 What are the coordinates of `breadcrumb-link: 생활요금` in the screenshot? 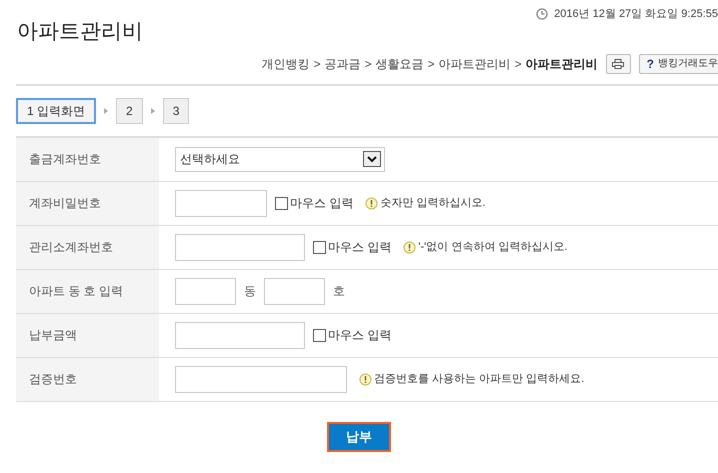 It's located at (400, 63).